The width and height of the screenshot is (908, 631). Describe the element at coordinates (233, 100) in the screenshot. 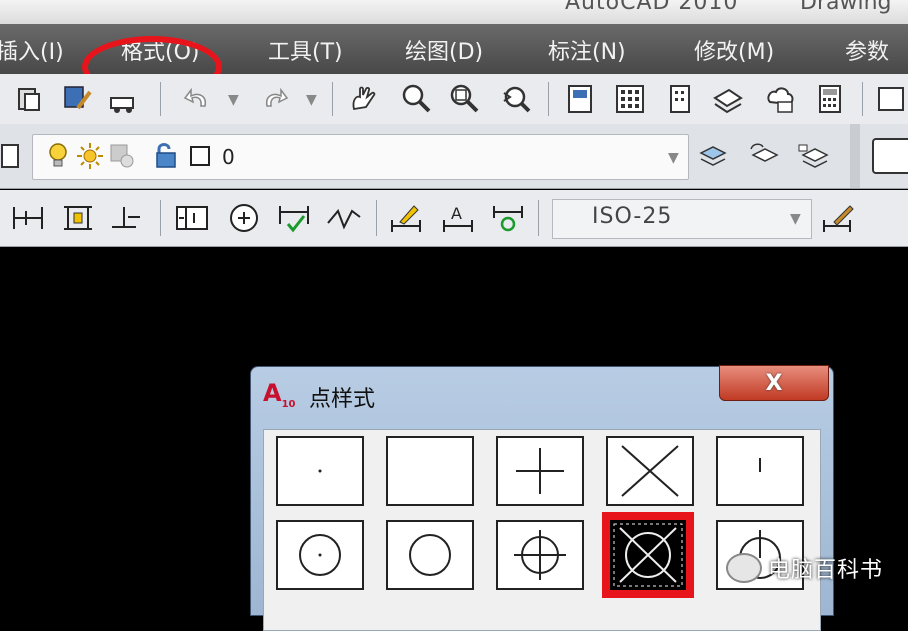

I see `undo-dropdown-icon: ▼` at that location.